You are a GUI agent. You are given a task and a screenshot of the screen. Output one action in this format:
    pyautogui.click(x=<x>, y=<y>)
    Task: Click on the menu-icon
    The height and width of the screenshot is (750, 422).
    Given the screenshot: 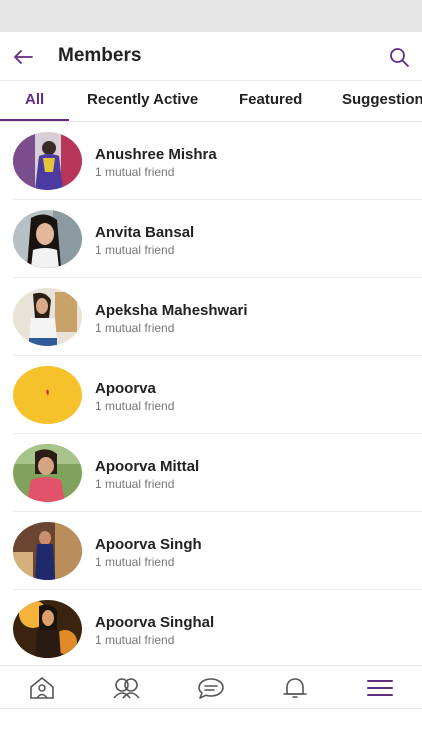 What is the action you would take?
    pyautogui.click(x=380, y=688)
    